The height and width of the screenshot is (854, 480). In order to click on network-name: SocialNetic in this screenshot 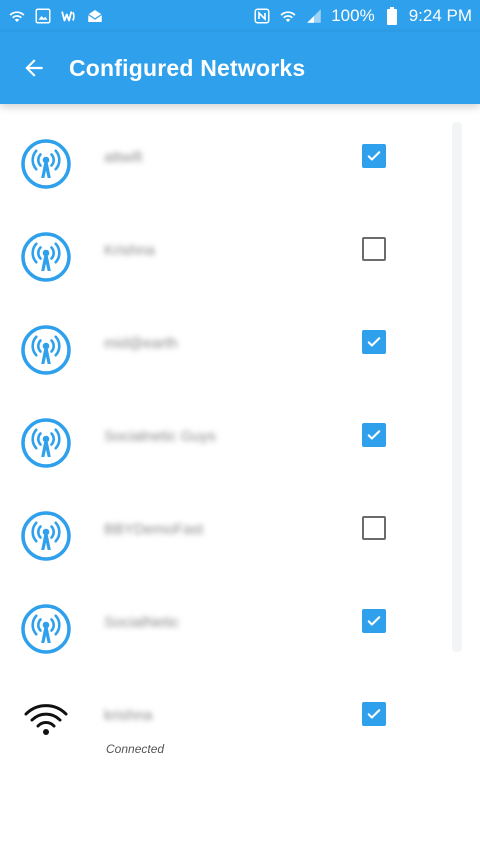, I will do `click(142, 622)`.